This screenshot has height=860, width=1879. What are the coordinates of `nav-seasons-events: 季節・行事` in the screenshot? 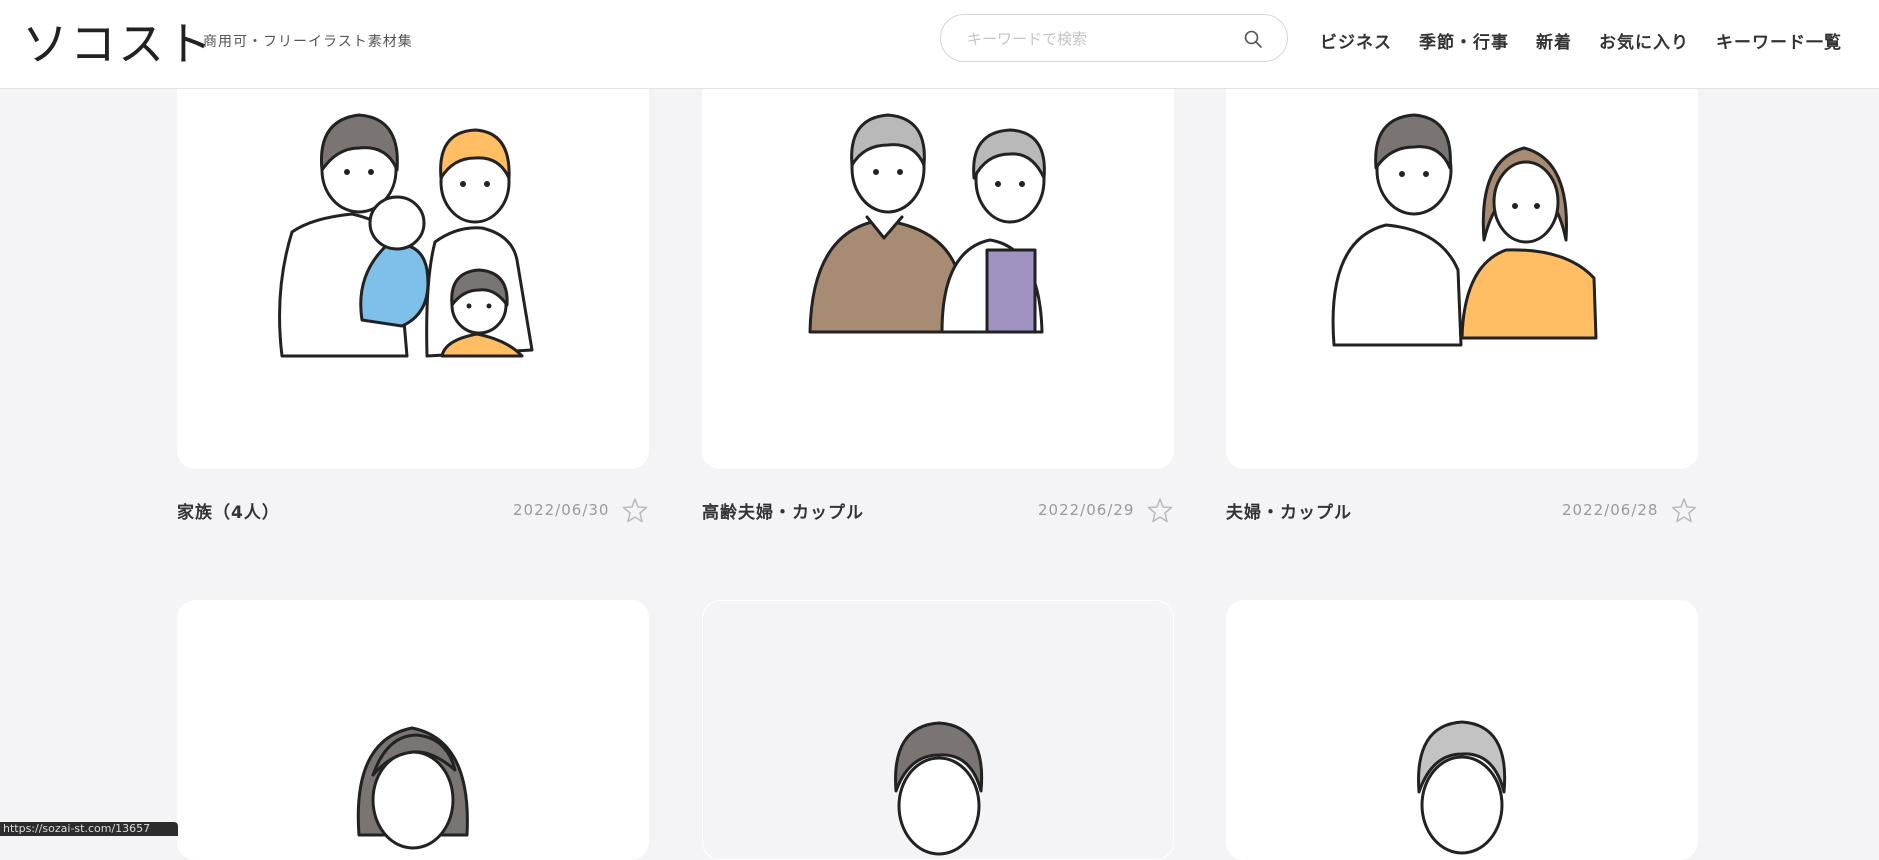 It's located at (1464, 40).